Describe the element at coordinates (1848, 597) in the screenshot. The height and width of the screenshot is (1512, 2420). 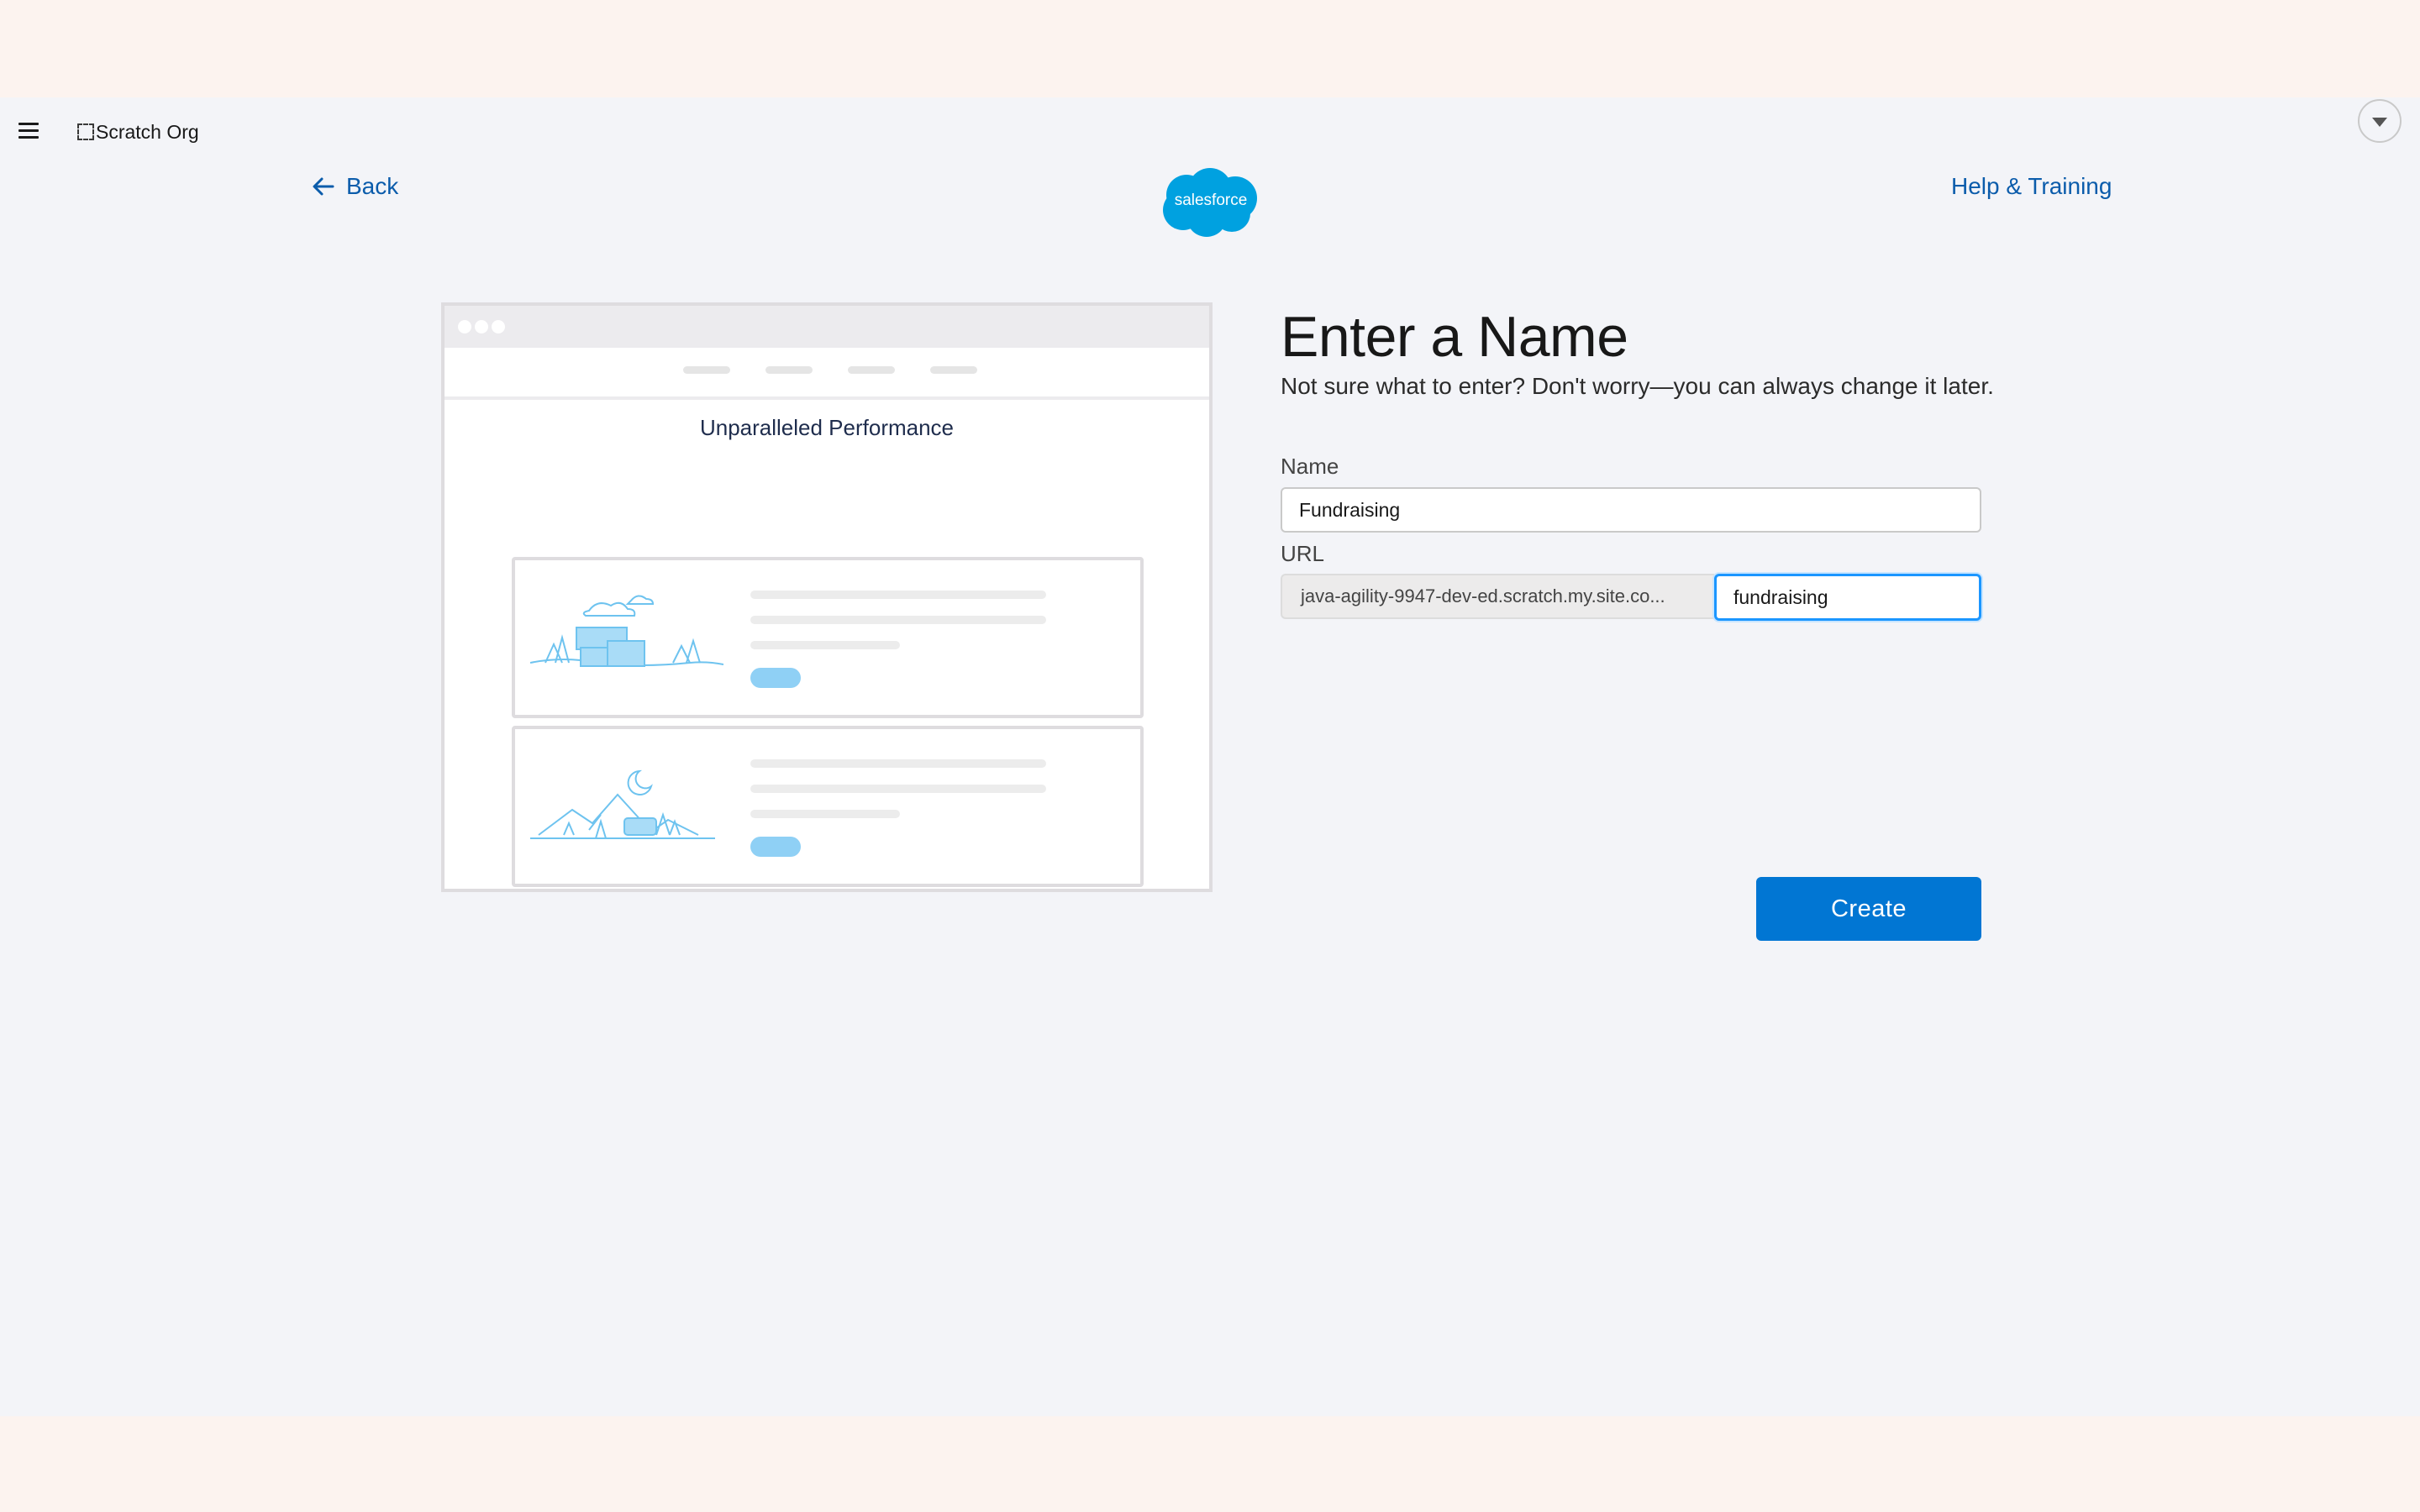
I see `url-input` at that location.